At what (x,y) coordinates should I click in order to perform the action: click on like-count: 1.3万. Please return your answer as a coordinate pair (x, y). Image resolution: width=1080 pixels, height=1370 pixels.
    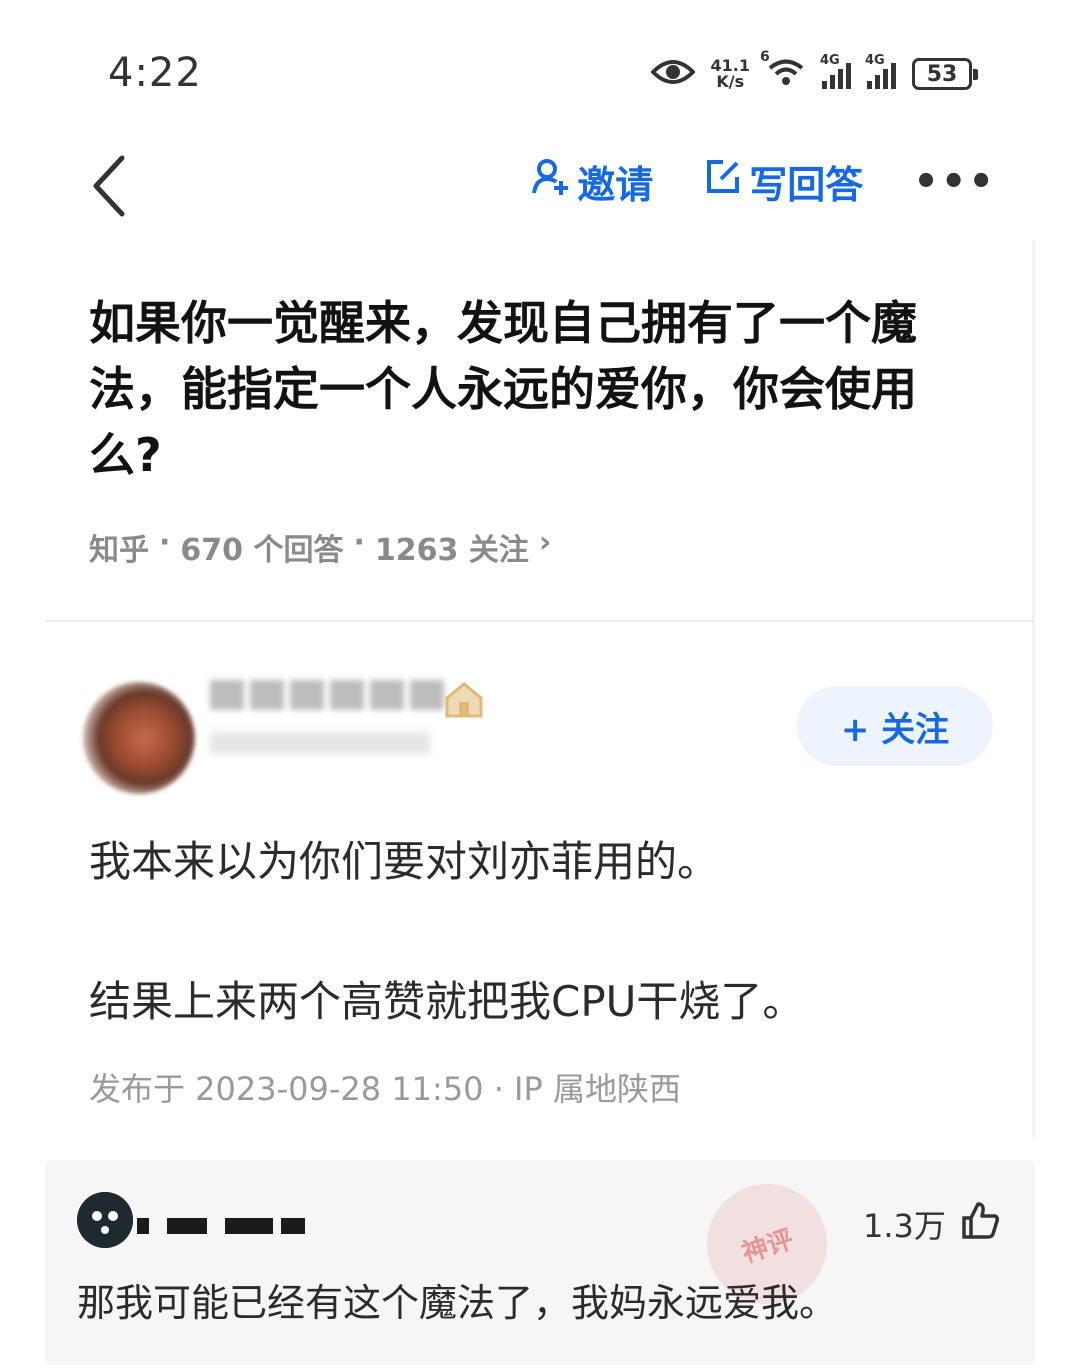
    Looking at the image, I should click on (904, 1226).